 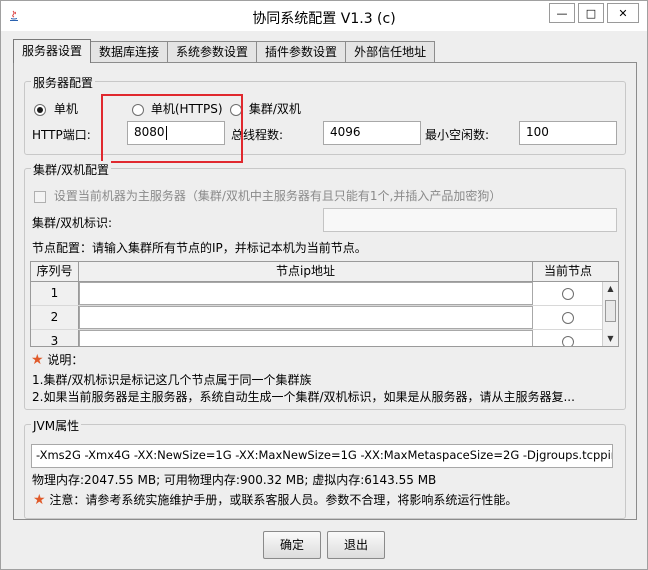 I want to click on set-master-checkbox: 设置当前机器为主服务器（集群/双机中主服务器有且只能有1个,并插入产品加密狗）, so click(x=267, y=195).